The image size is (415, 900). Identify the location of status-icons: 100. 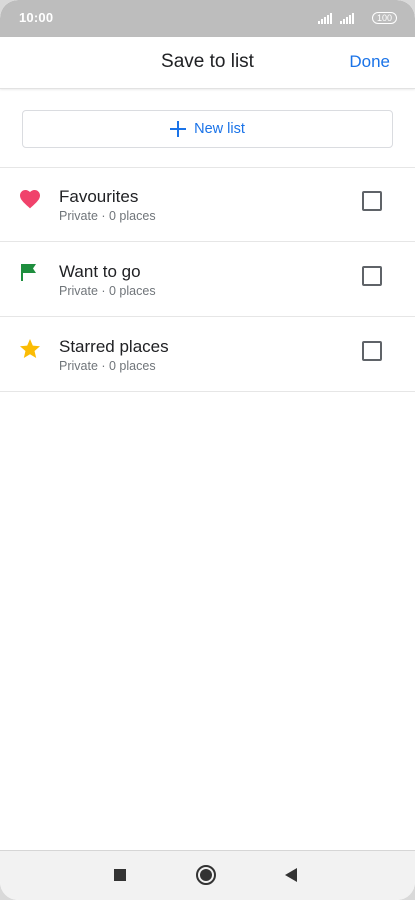
(357, 18).